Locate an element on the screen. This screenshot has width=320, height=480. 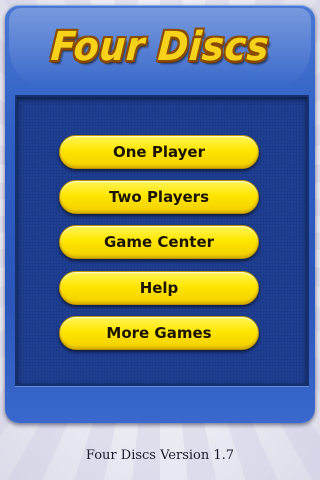
two-players-label: Two Players is located at coordinates (159, 197).